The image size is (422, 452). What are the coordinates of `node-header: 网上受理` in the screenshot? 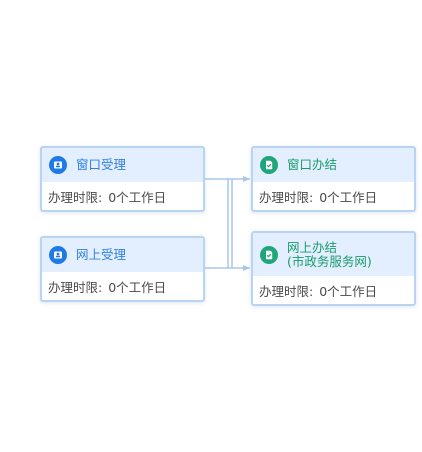 It's located at (122, 255).